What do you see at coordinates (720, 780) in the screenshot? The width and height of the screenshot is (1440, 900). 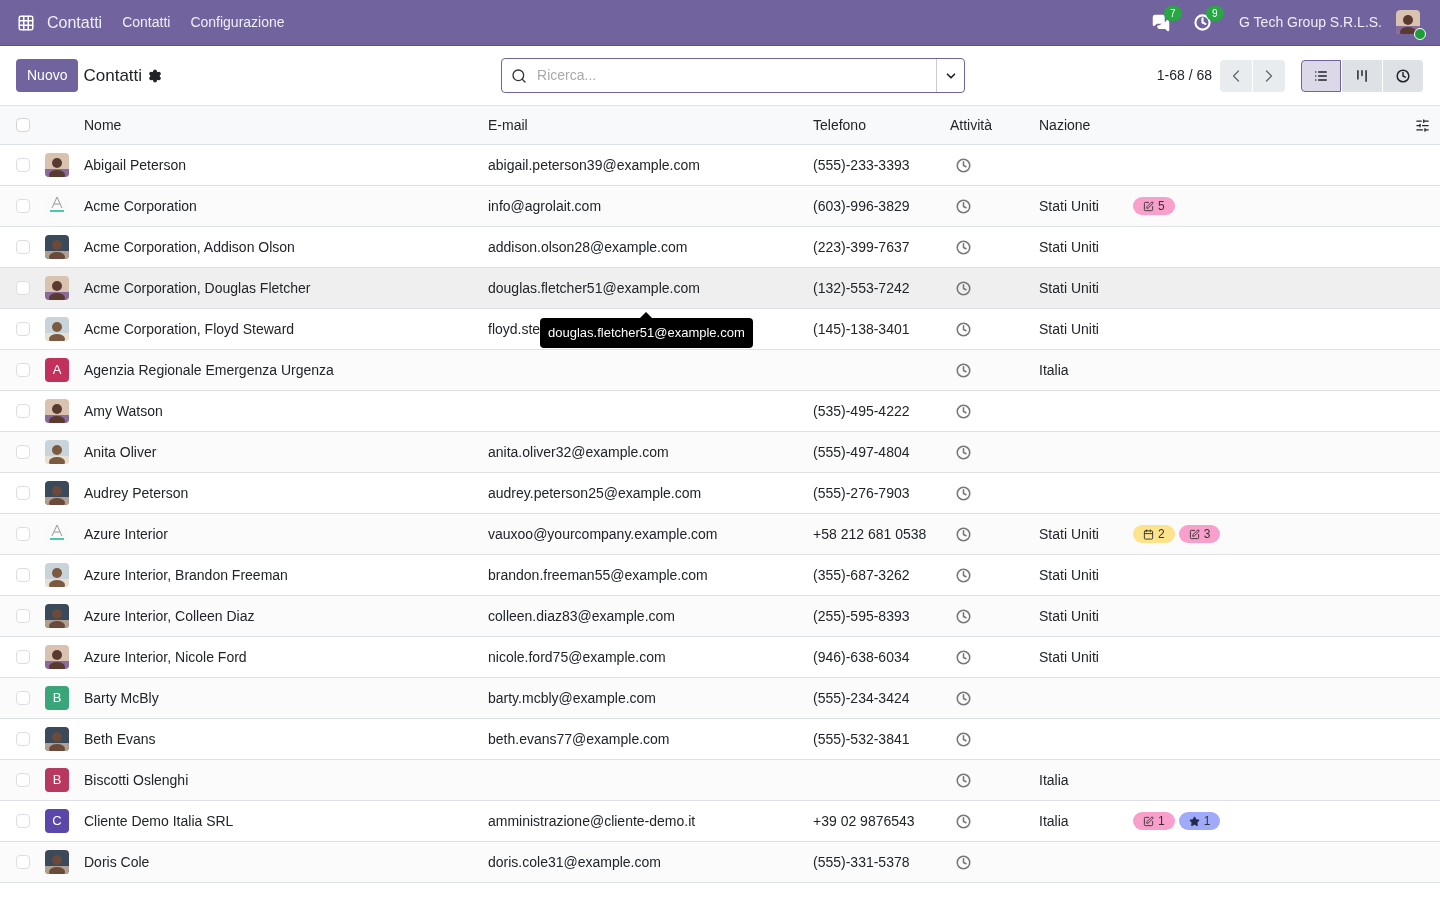 I see `table-row: B Biscotti Oslenghi Italia` at bounding box center [720, 780].